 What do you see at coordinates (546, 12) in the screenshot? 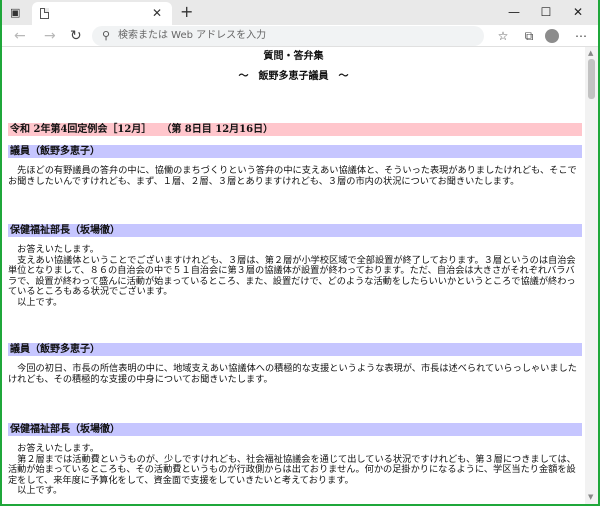
I see `maximize-icon: ☐` at bounding box center [546, 12].